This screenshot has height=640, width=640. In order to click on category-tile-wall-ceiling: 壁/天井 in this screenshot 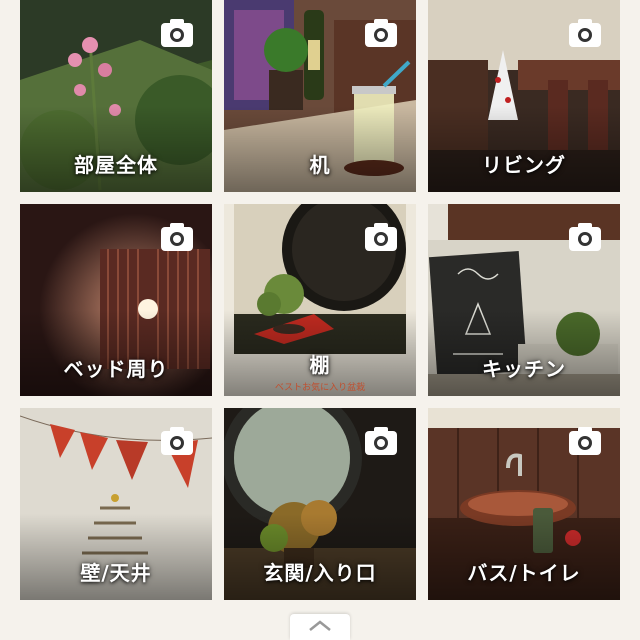, I will do `click(116, 504)`.